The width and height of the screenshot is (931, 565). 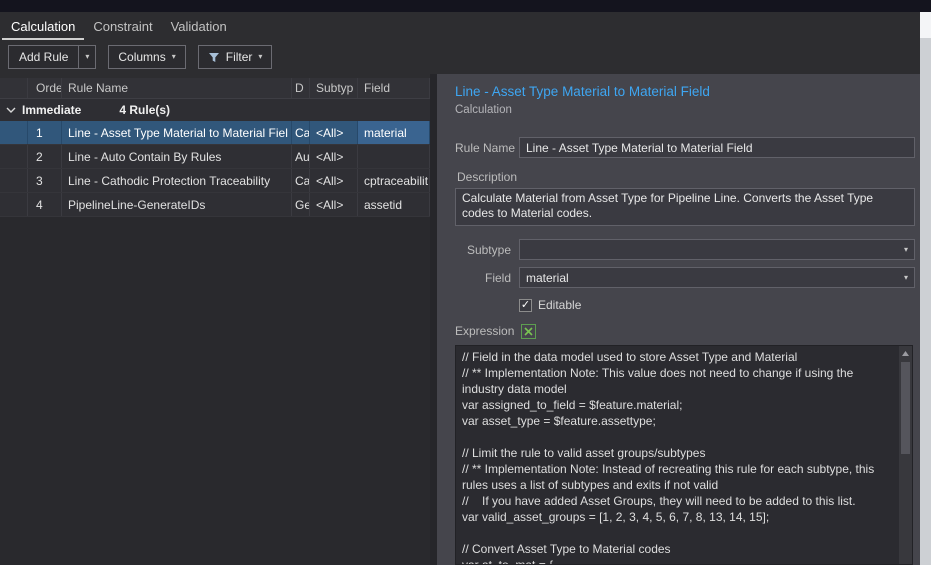 I want to click on subtype-label: Subtype, so click(x=488, y=249).